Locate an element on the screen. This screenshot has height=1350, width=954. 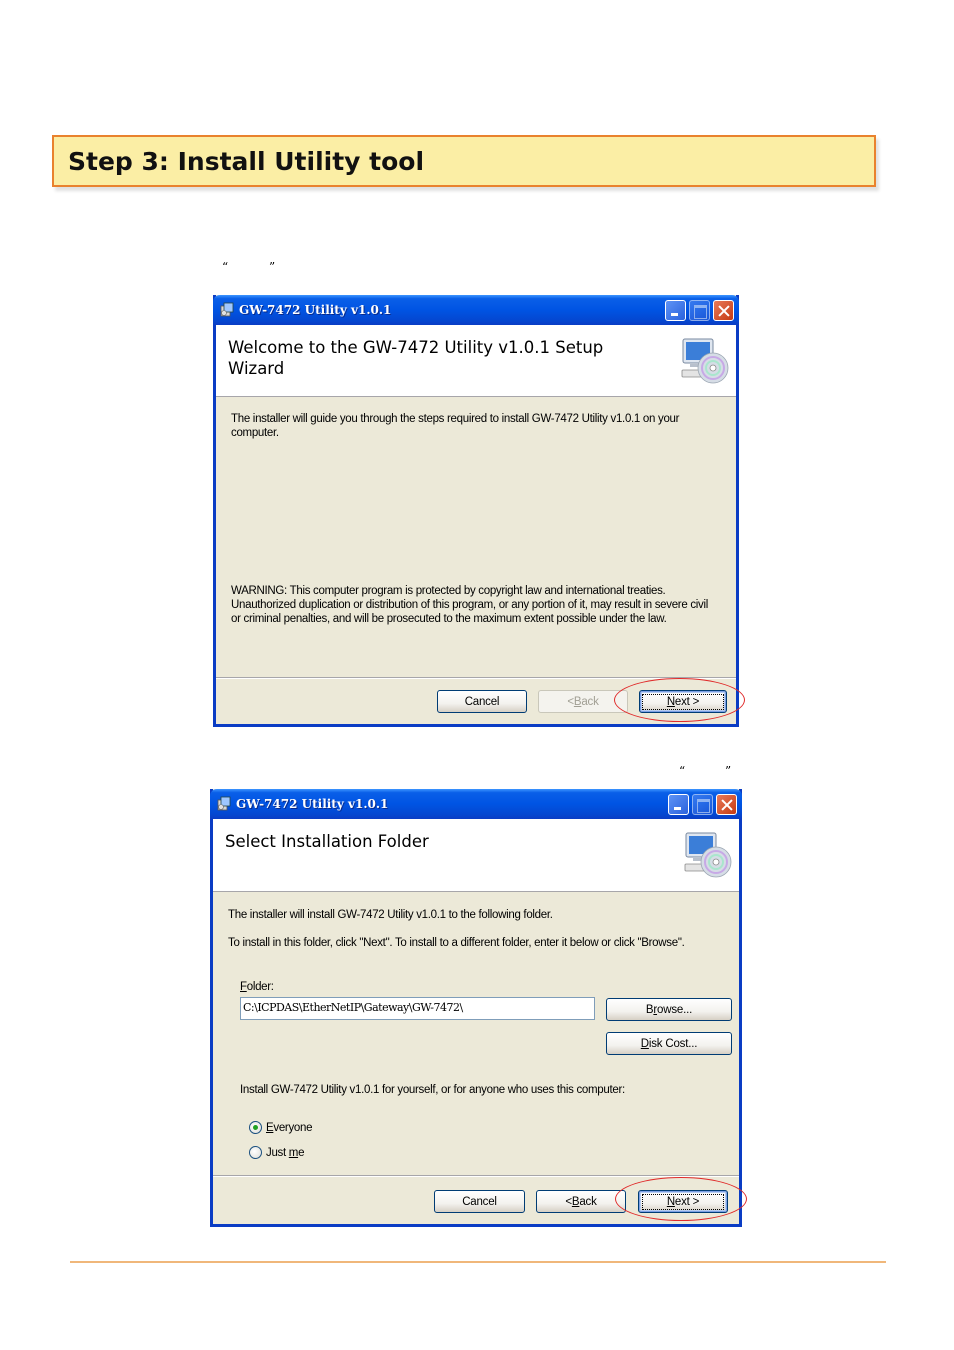
open-quote-2: “ is located at coordinates (682, 771).